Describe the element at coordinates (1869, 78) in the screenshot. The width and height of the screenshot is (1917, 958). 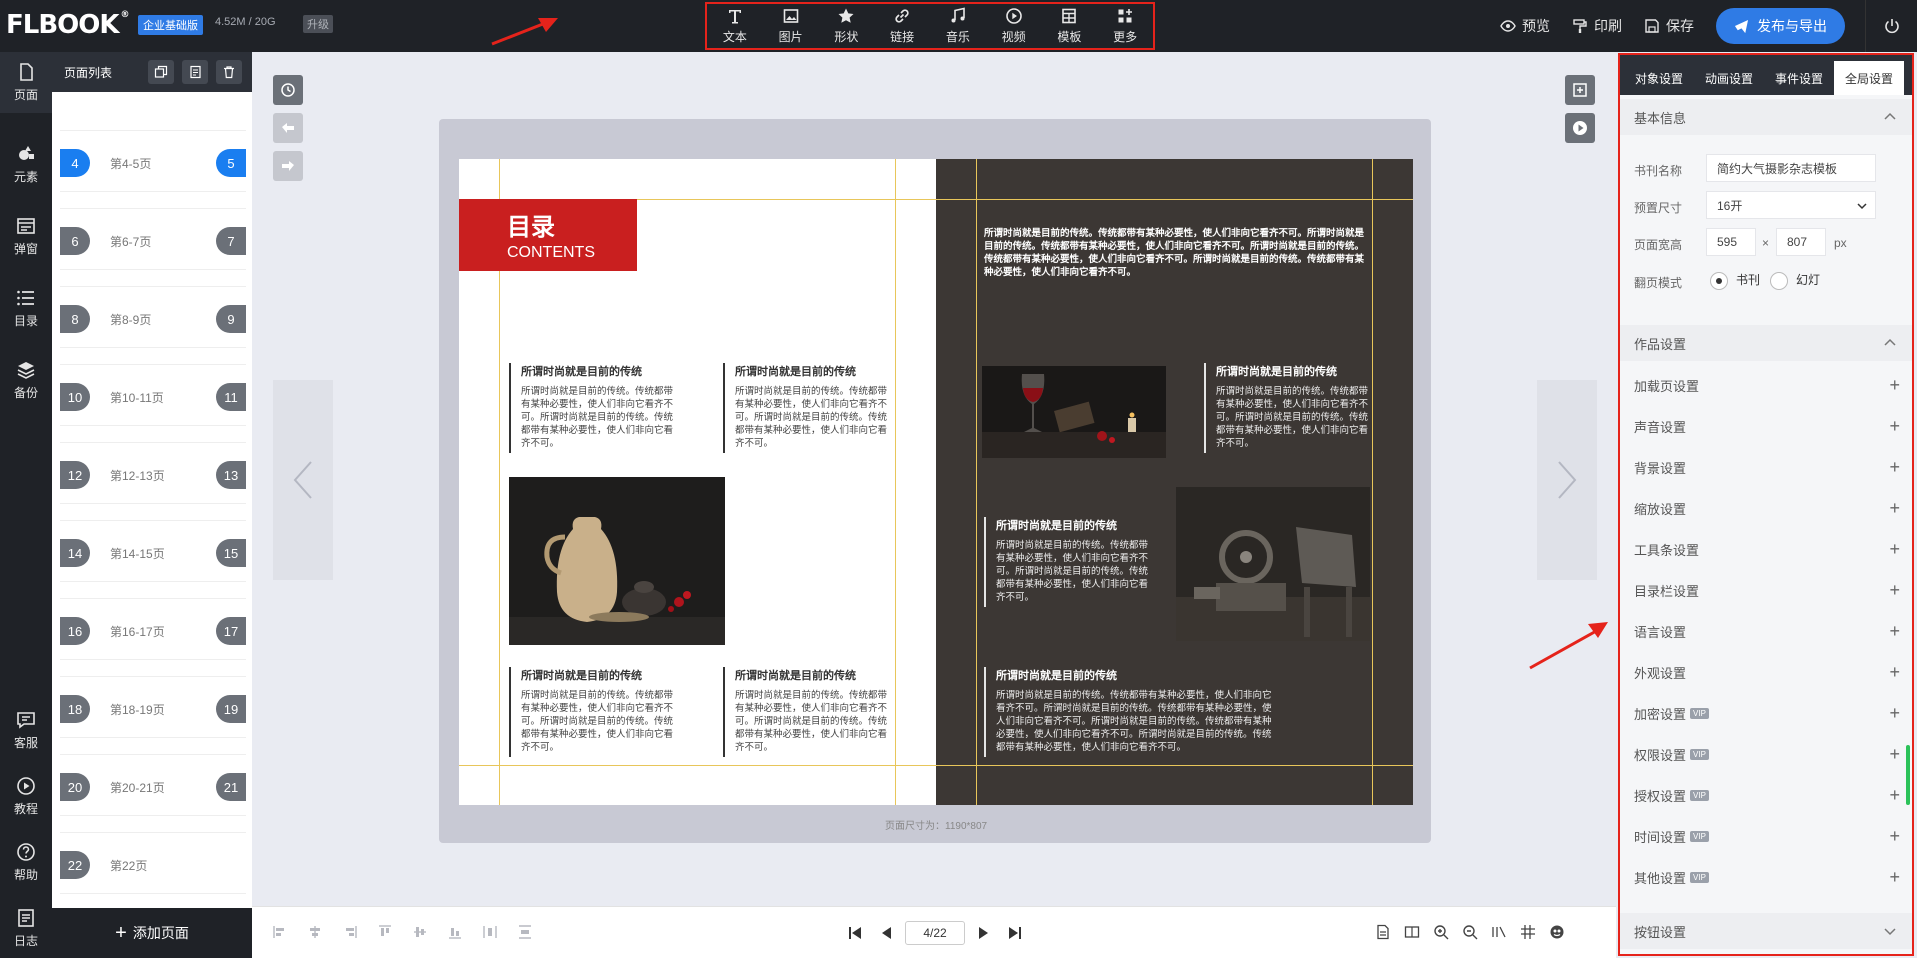
I see `tab-global-settings: 全局设置` at that location.